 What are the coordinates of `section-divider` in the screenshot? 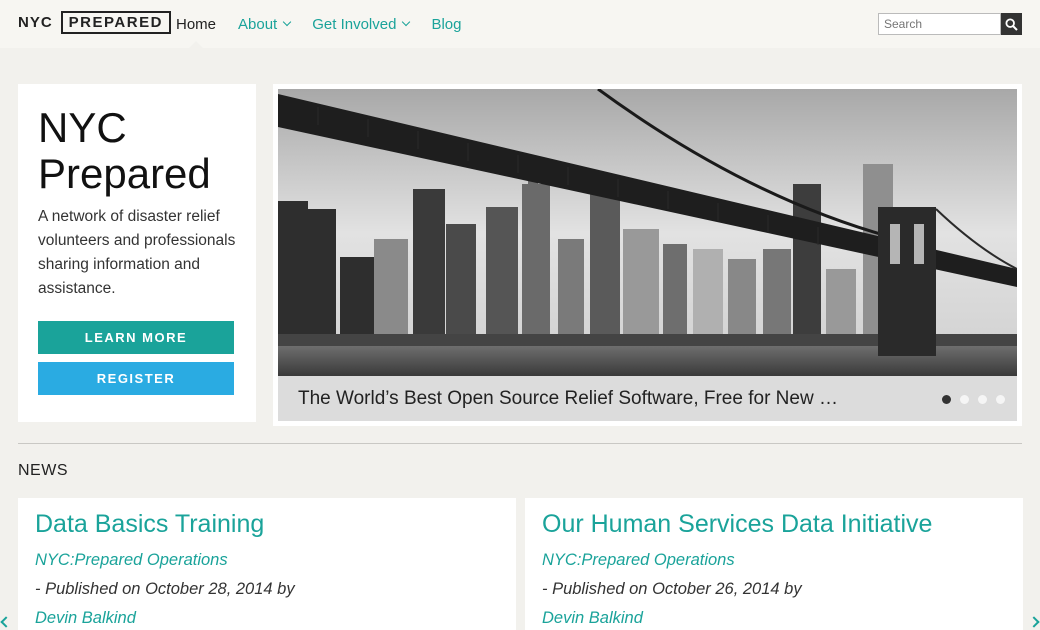 It's located at (520, 443).